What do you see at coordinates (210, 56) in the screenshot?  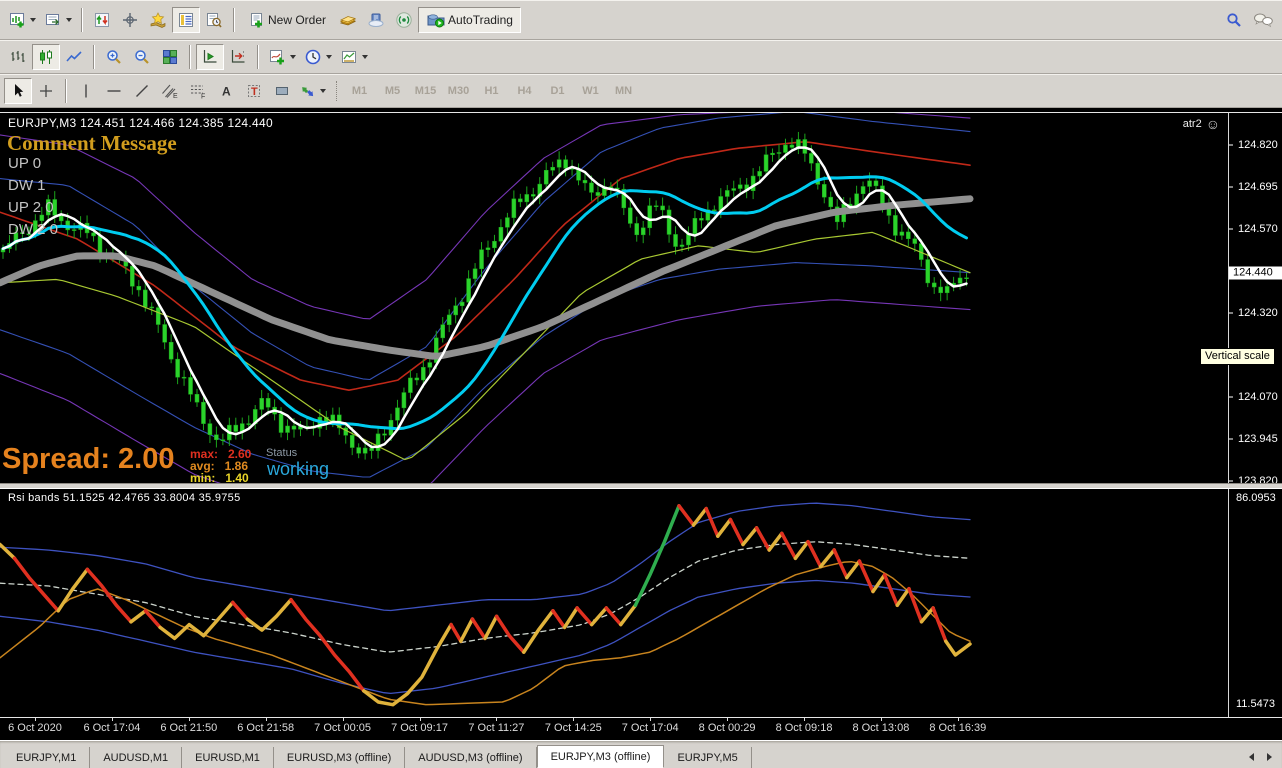 I see `auto-scroll-button` at bounding box center [210, 56].